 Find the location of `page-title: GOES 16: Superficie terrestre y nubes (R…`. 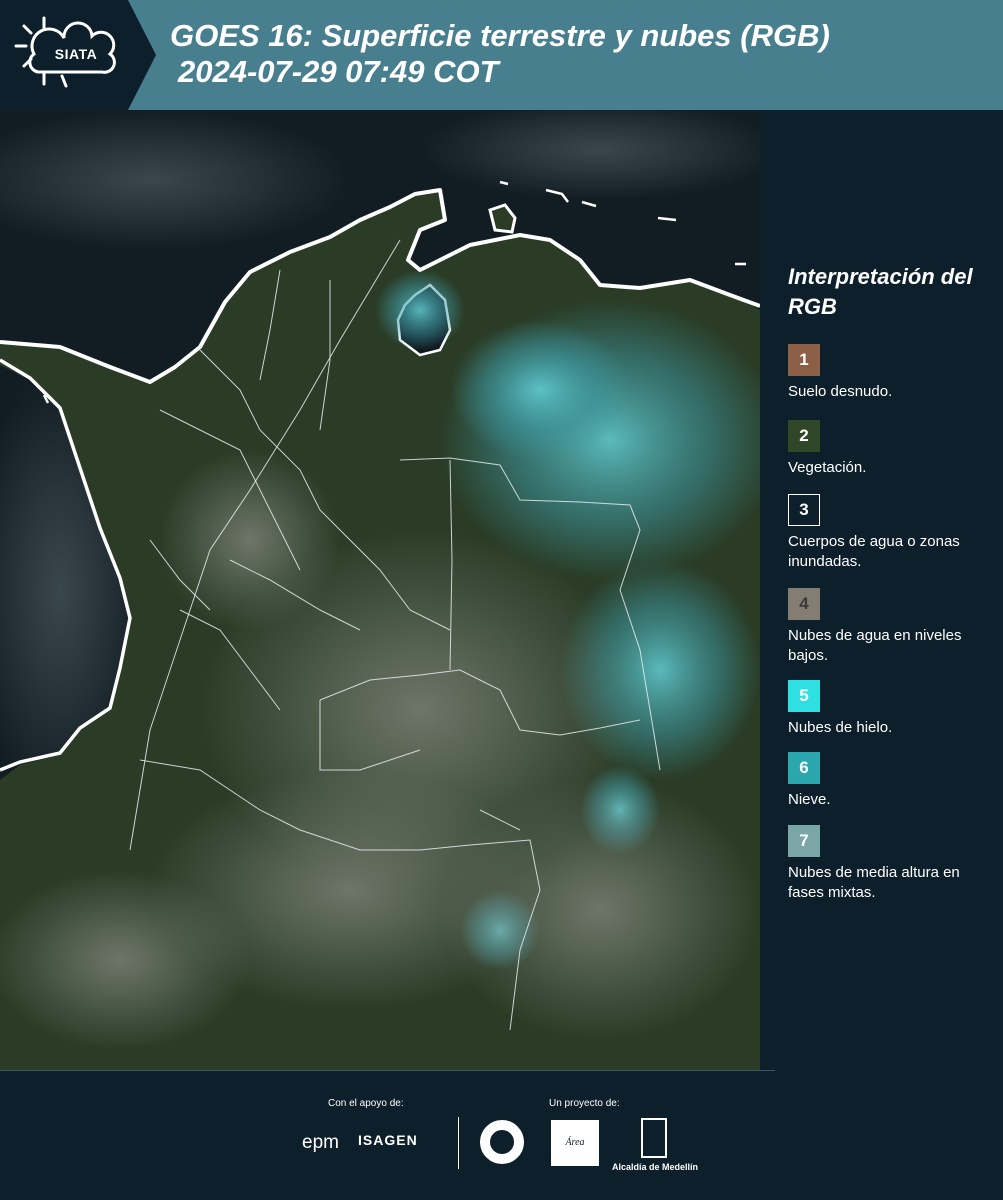

page-title: GOES 16: Superficie terrestre y nubes (R… is located at coordinates (500, 35).